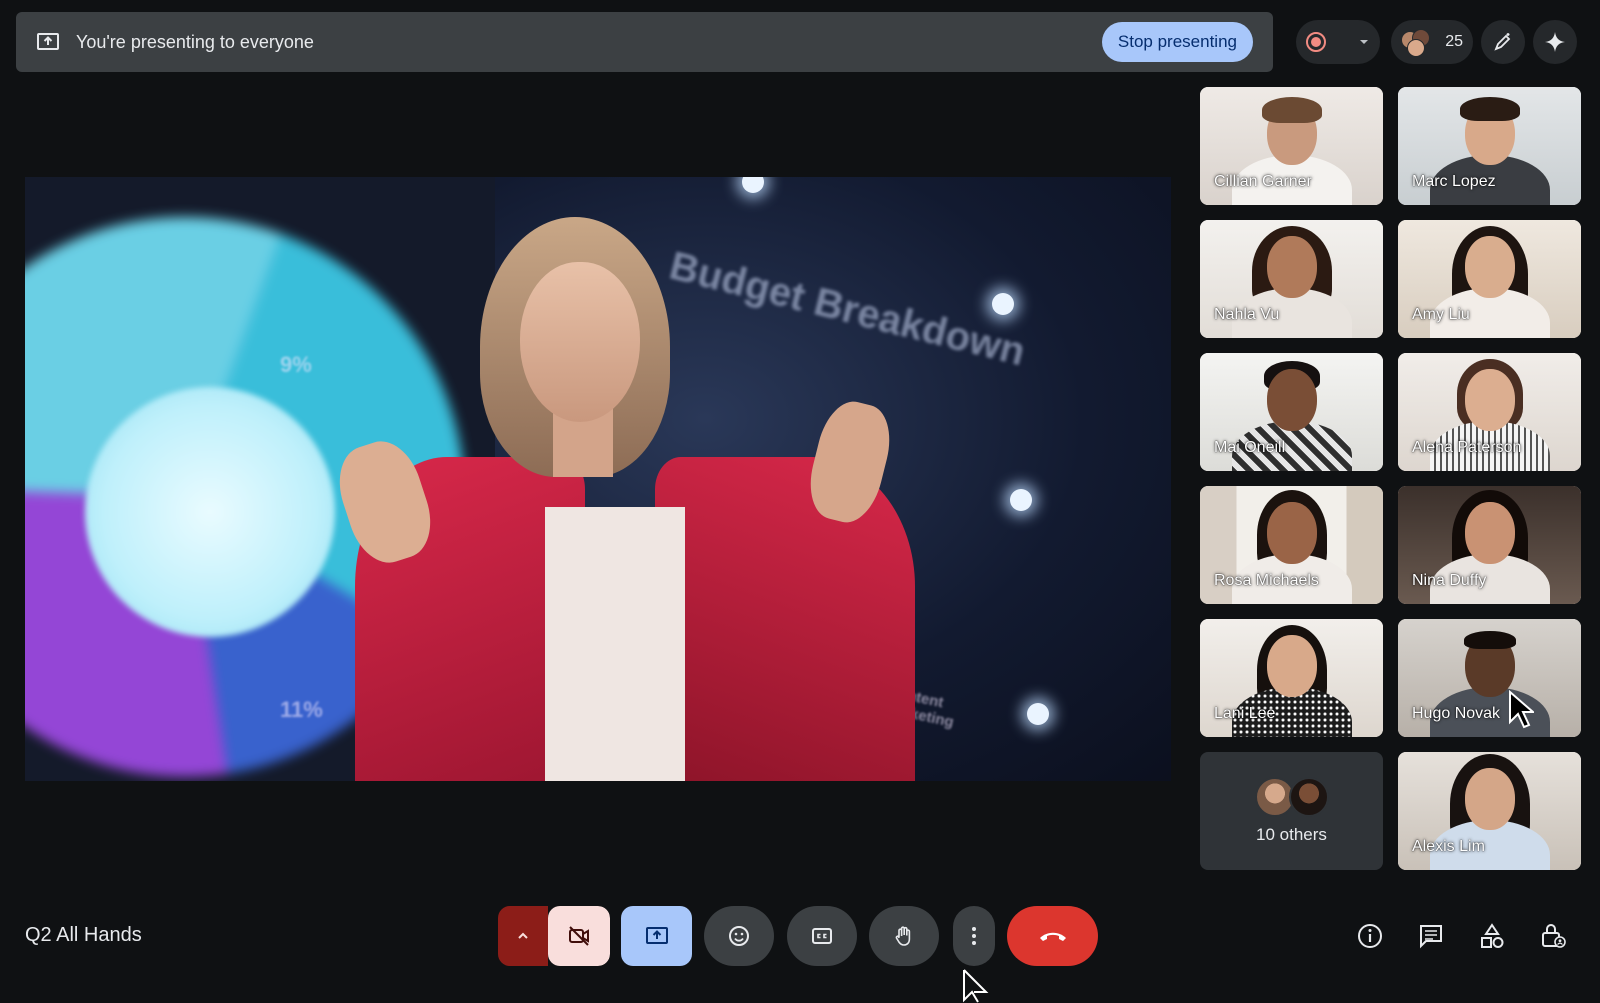 Image resolution: width=1600 pixels, height=1003 pixels. What do you see at coordinates (1291, 146) in the screenshot?
I see `participant-tile: Cillian Garner` at bounding box center [1291, 146].